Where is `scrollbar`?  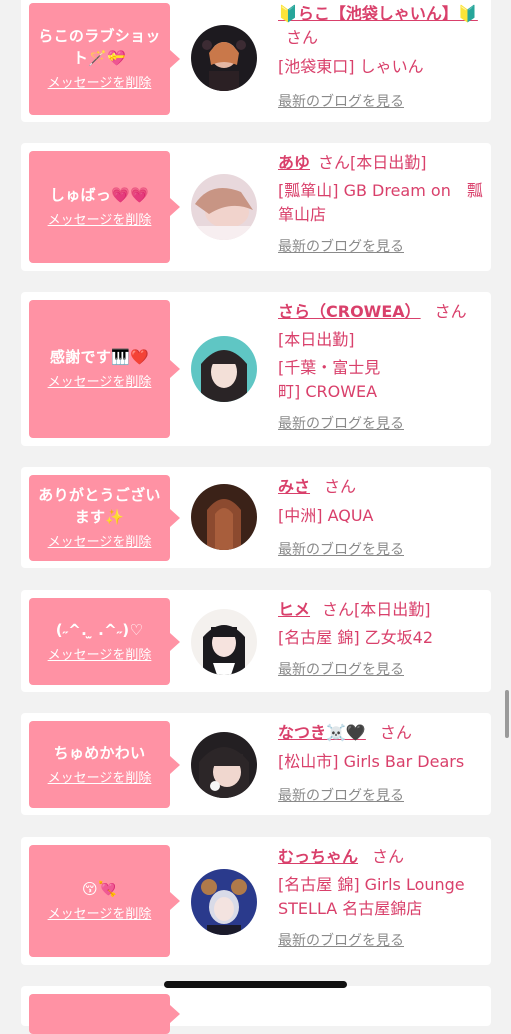
scrollbar is located at coordinates (507, 714).